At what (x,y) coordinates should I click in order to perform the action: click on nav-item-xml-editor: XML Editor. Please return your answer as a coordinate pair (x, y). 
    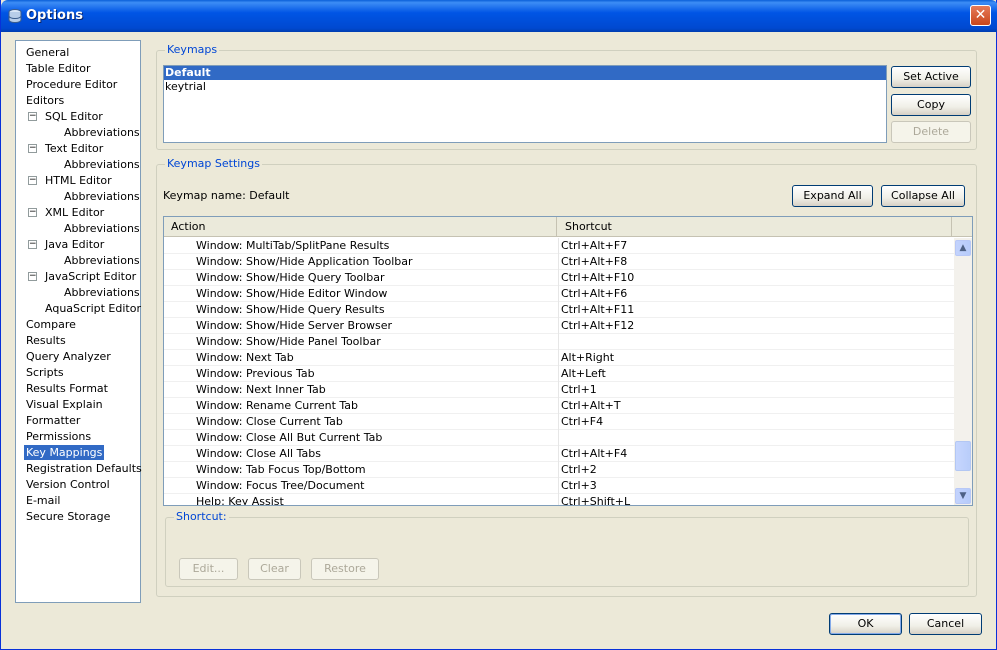
    Looking at the image, I should click on (74, 212).